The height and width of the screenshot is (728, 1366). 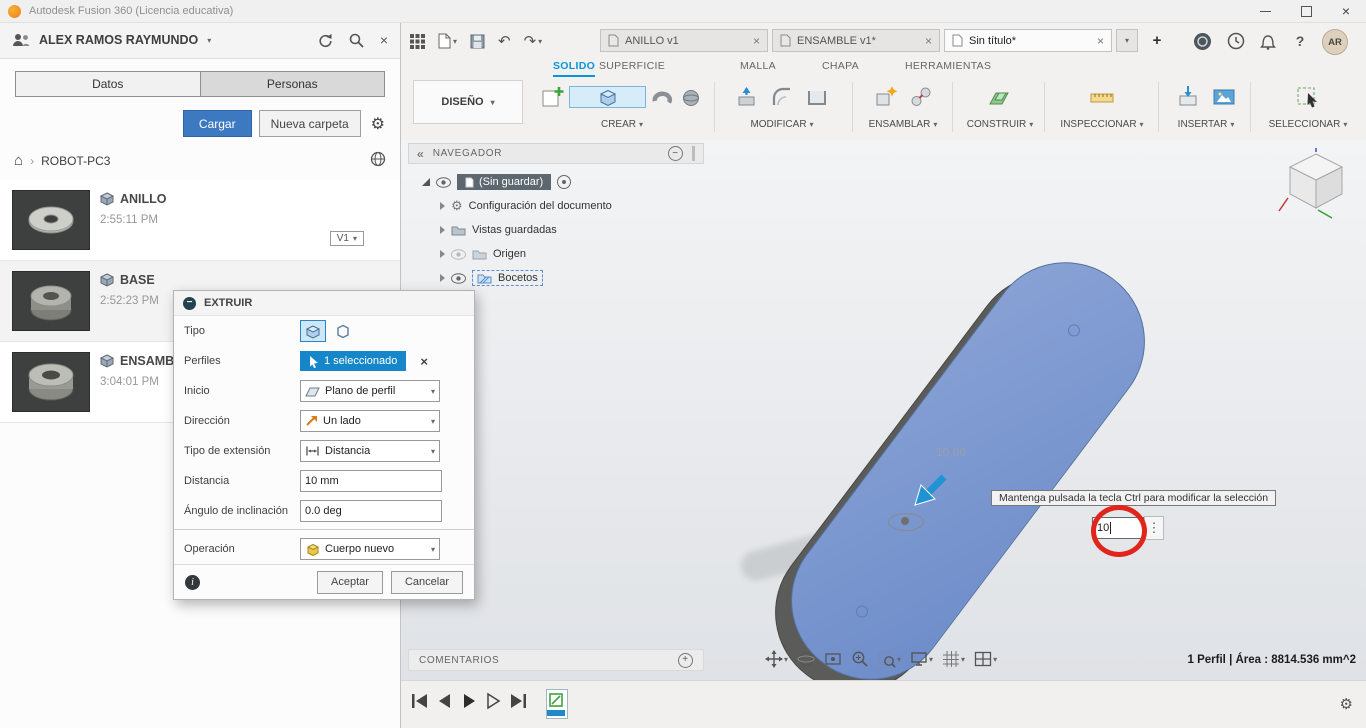 I want to click on breadcrumb-project: ROBOT-PC3, so click(x=75, y=161).